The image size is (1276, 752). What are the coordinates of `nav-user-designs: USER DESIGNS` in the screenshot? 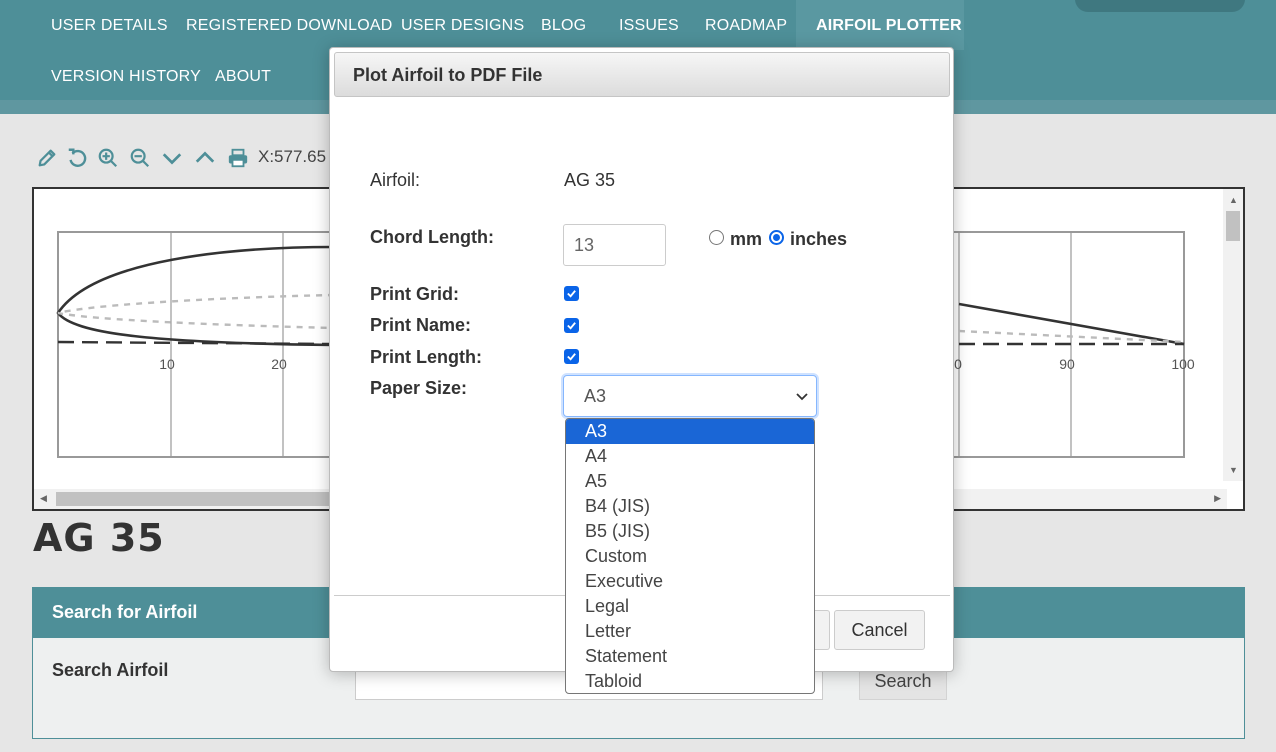 It's located at (462, 26).